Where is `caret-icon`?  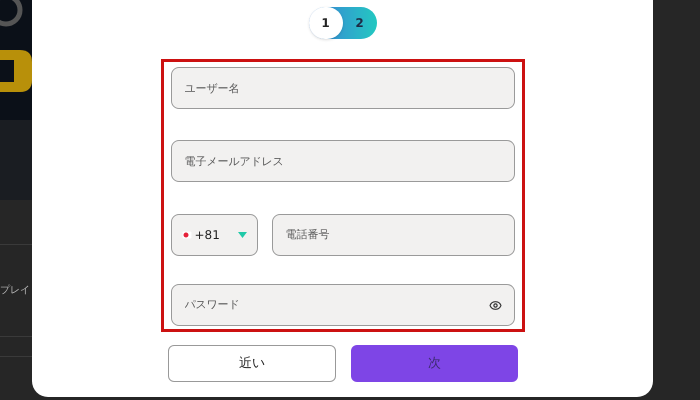
caret-icon is located at coordinates (242, 235).